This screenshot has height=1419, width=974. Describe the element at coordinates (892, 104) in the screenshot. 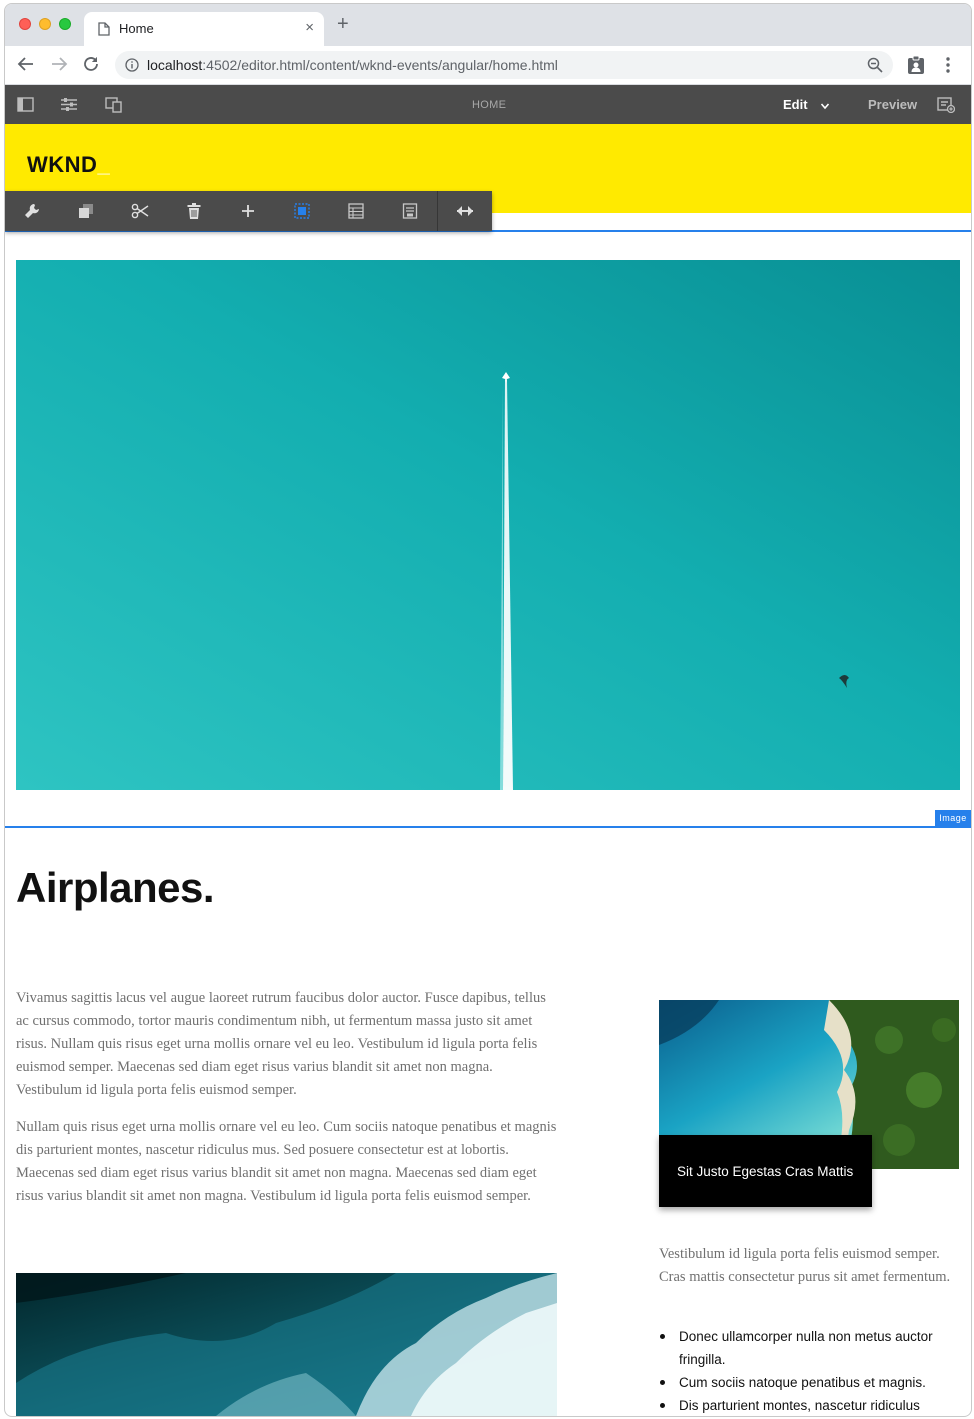

I see `preview-mode-button: Preview` at that location.